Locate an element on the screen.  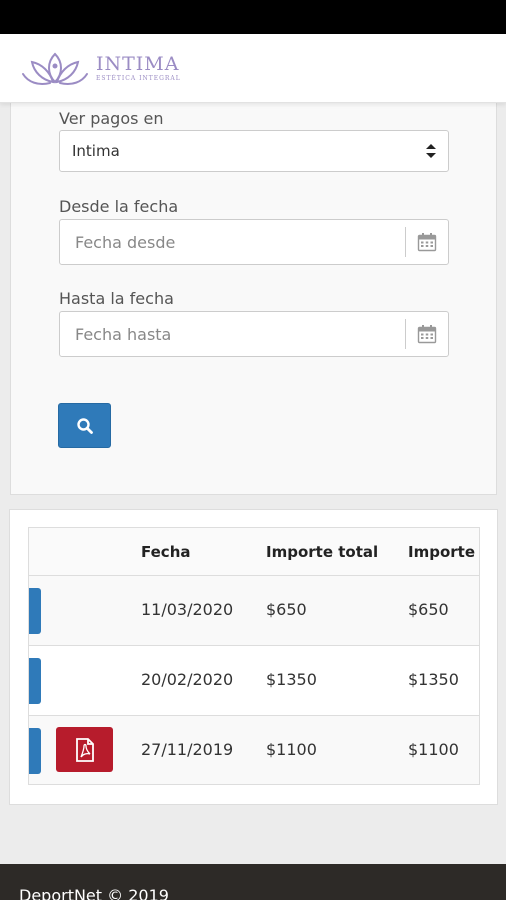
brand-logo: INTIMA ESTÉTICA INTEGRAL is located at coordinates (100, 69).